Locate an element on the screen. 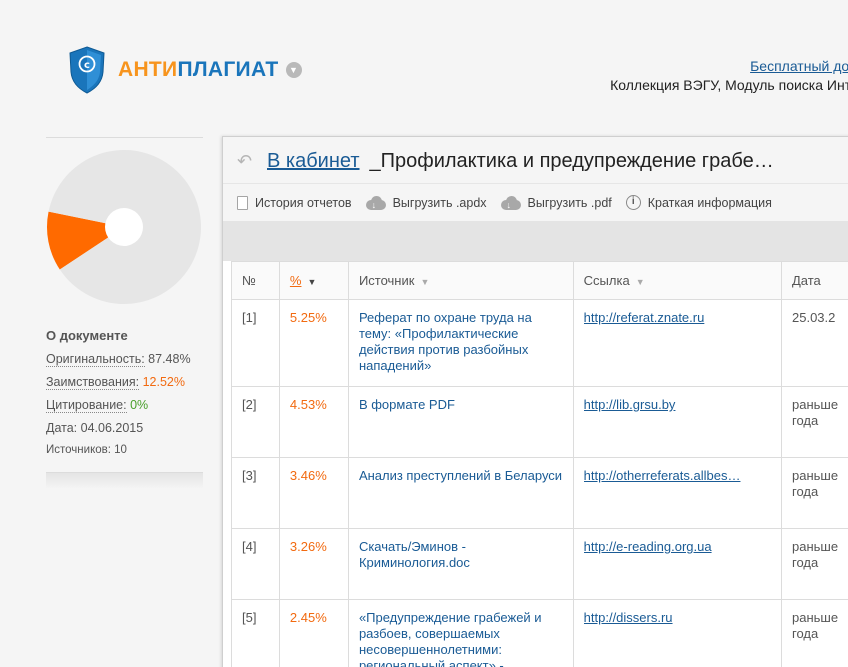  svg-text: c is located at coordinates (87, 65).